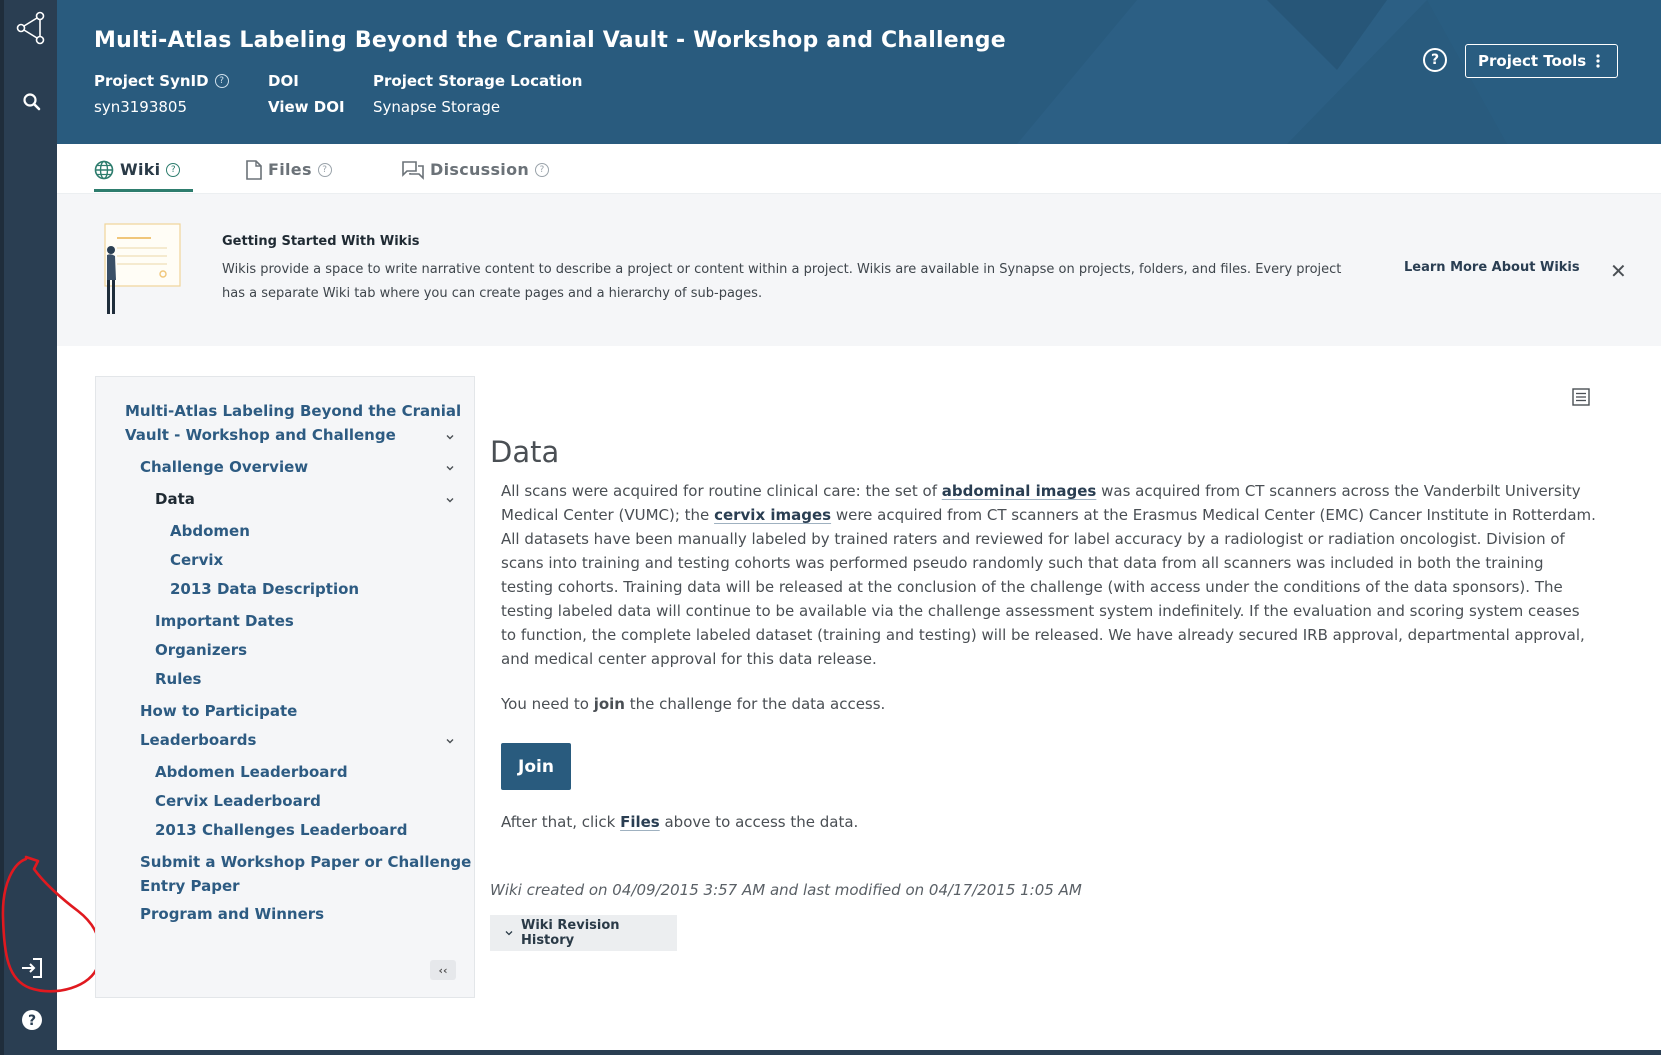 This screenshot has height=1055, width=1661. What do you see at coordinates (173, 170) in the screenshot?
I see `wiki-help-icon: ?` at bounding box center [173, 170].